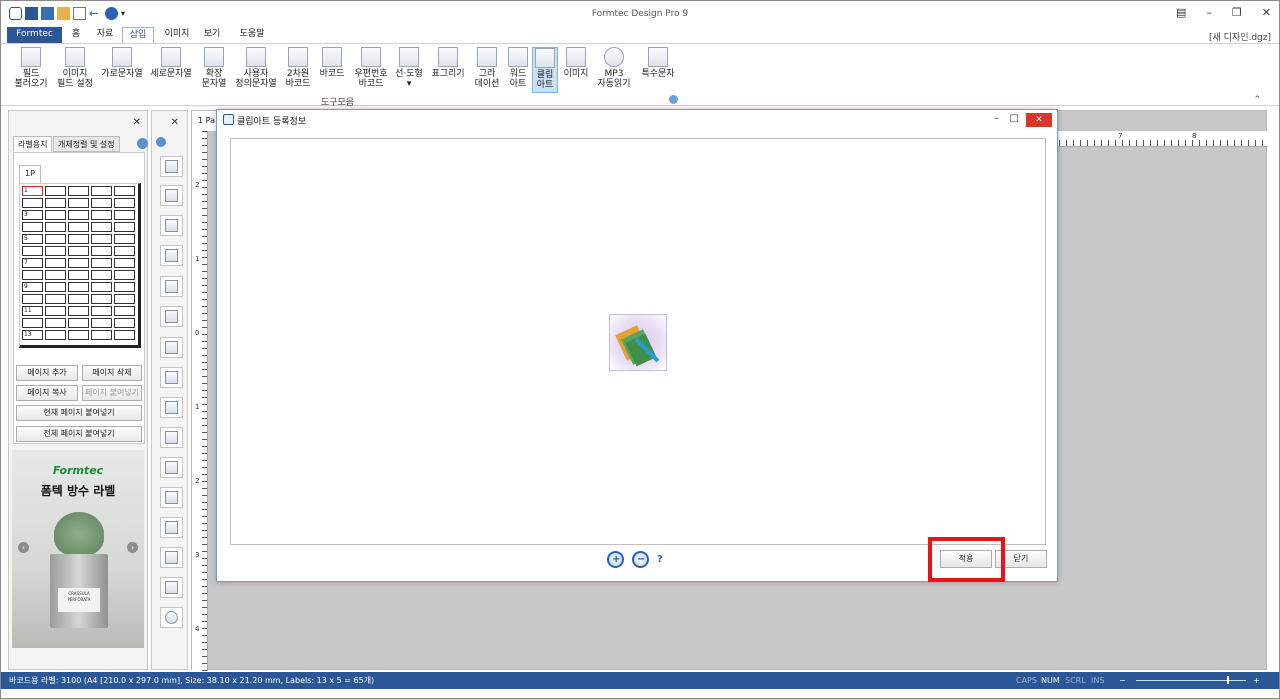 Image resolution: width=1280 pixels, height=699 pixels. Describe the element at coordinates (171, 195) in the screenshot. I see `image-field-tool` at that location.